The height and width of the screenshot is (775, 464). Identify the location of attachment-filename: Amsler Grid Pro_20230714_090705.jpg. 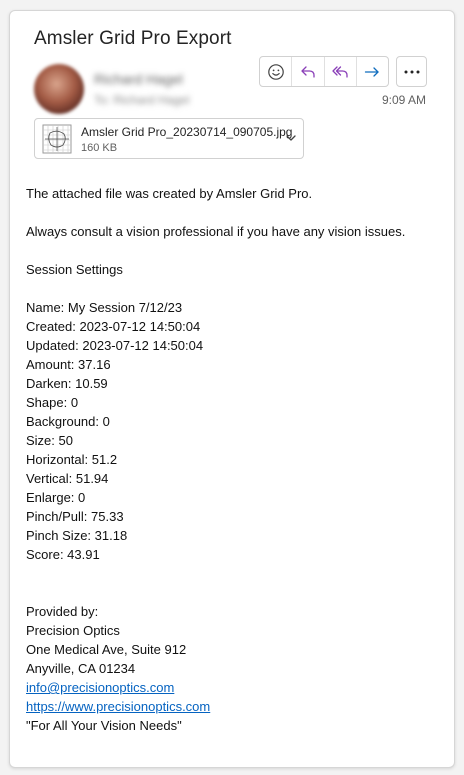
(187, 132).